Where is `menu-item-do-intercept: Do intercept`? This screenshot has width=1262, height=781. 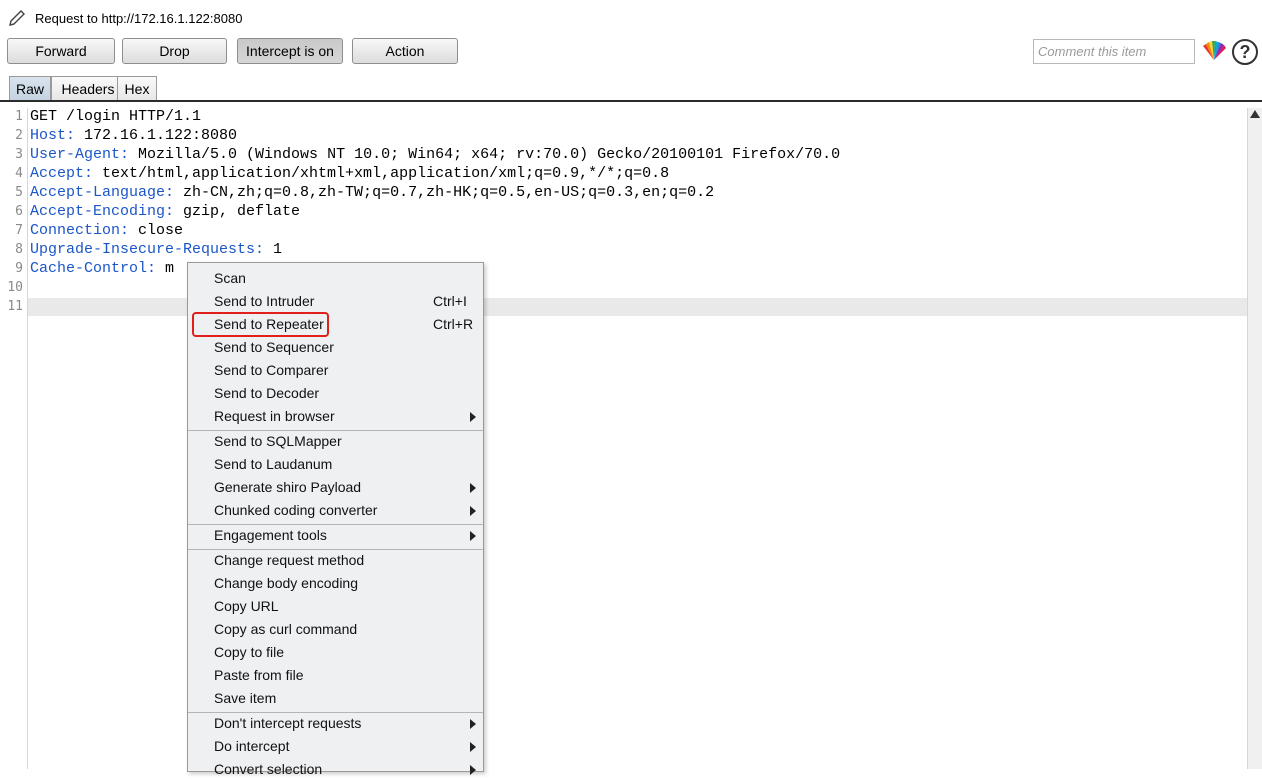
menu-item-do-intercept: Do intercept is located at coordinates (335, 746).